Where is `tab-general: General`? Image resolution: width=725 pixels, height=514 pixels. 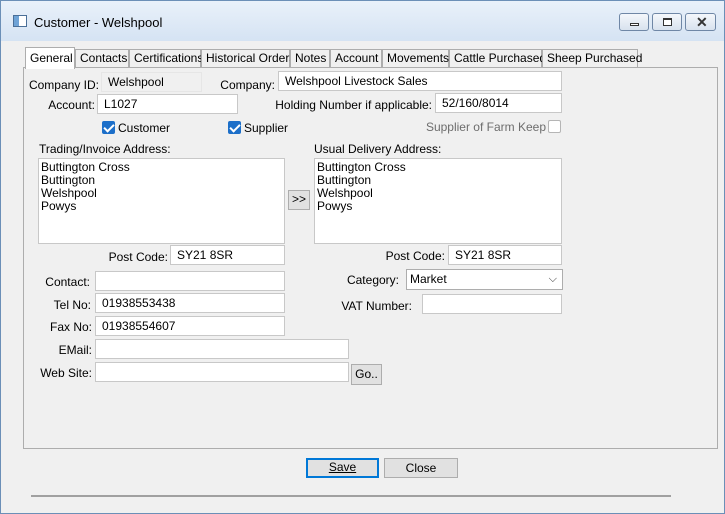
tab-general: General is located at coordinates (50, 58).